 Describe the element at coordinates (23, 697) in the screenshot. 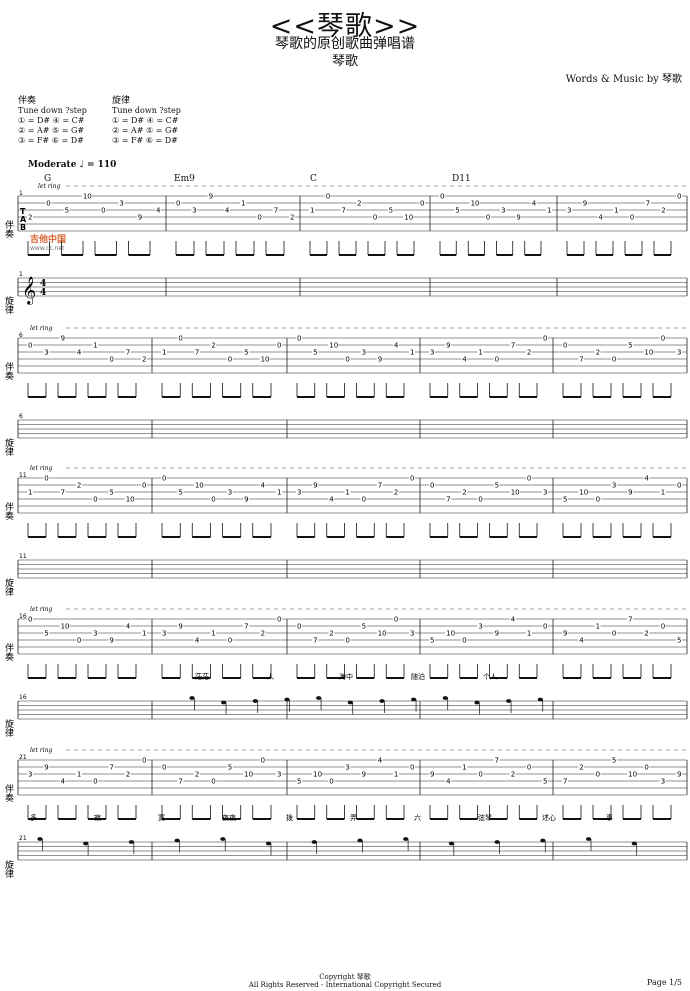

I see `measure-number: 16` at that location.